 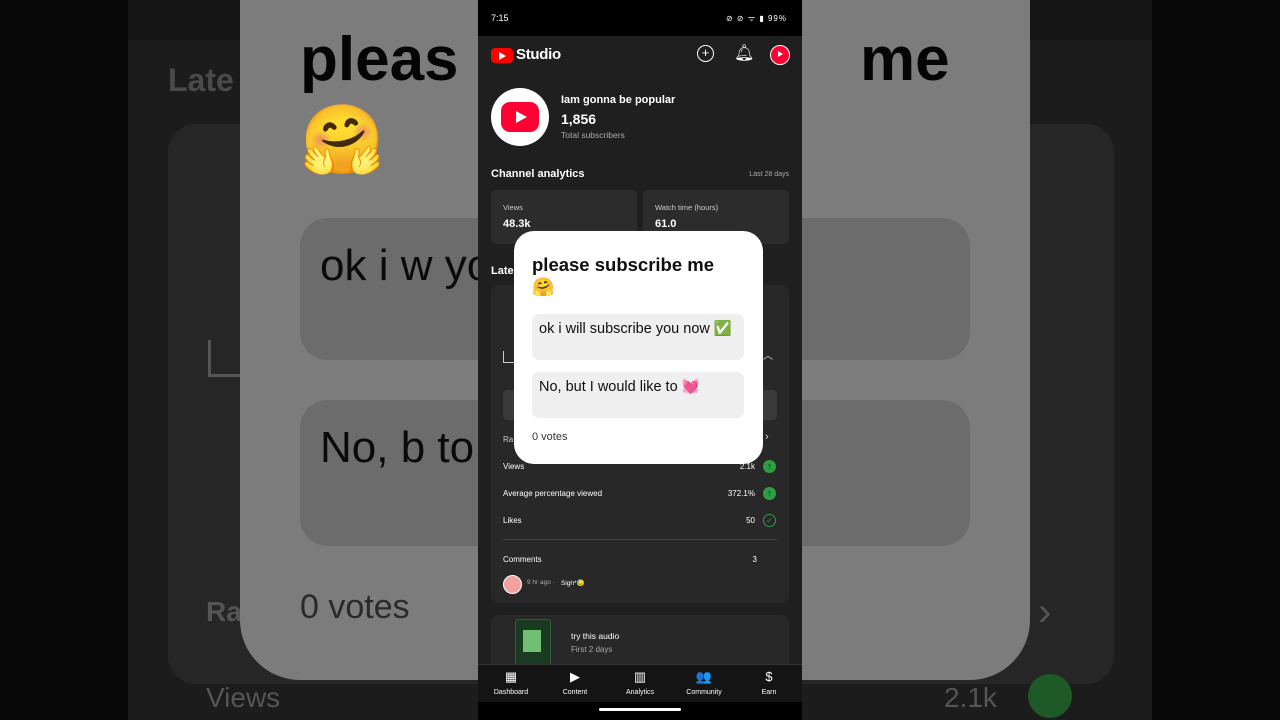 What do you see at coordinates (512, 584) in the screenshot?
I see `commenter-avatar` at bounding box center [512, 584].